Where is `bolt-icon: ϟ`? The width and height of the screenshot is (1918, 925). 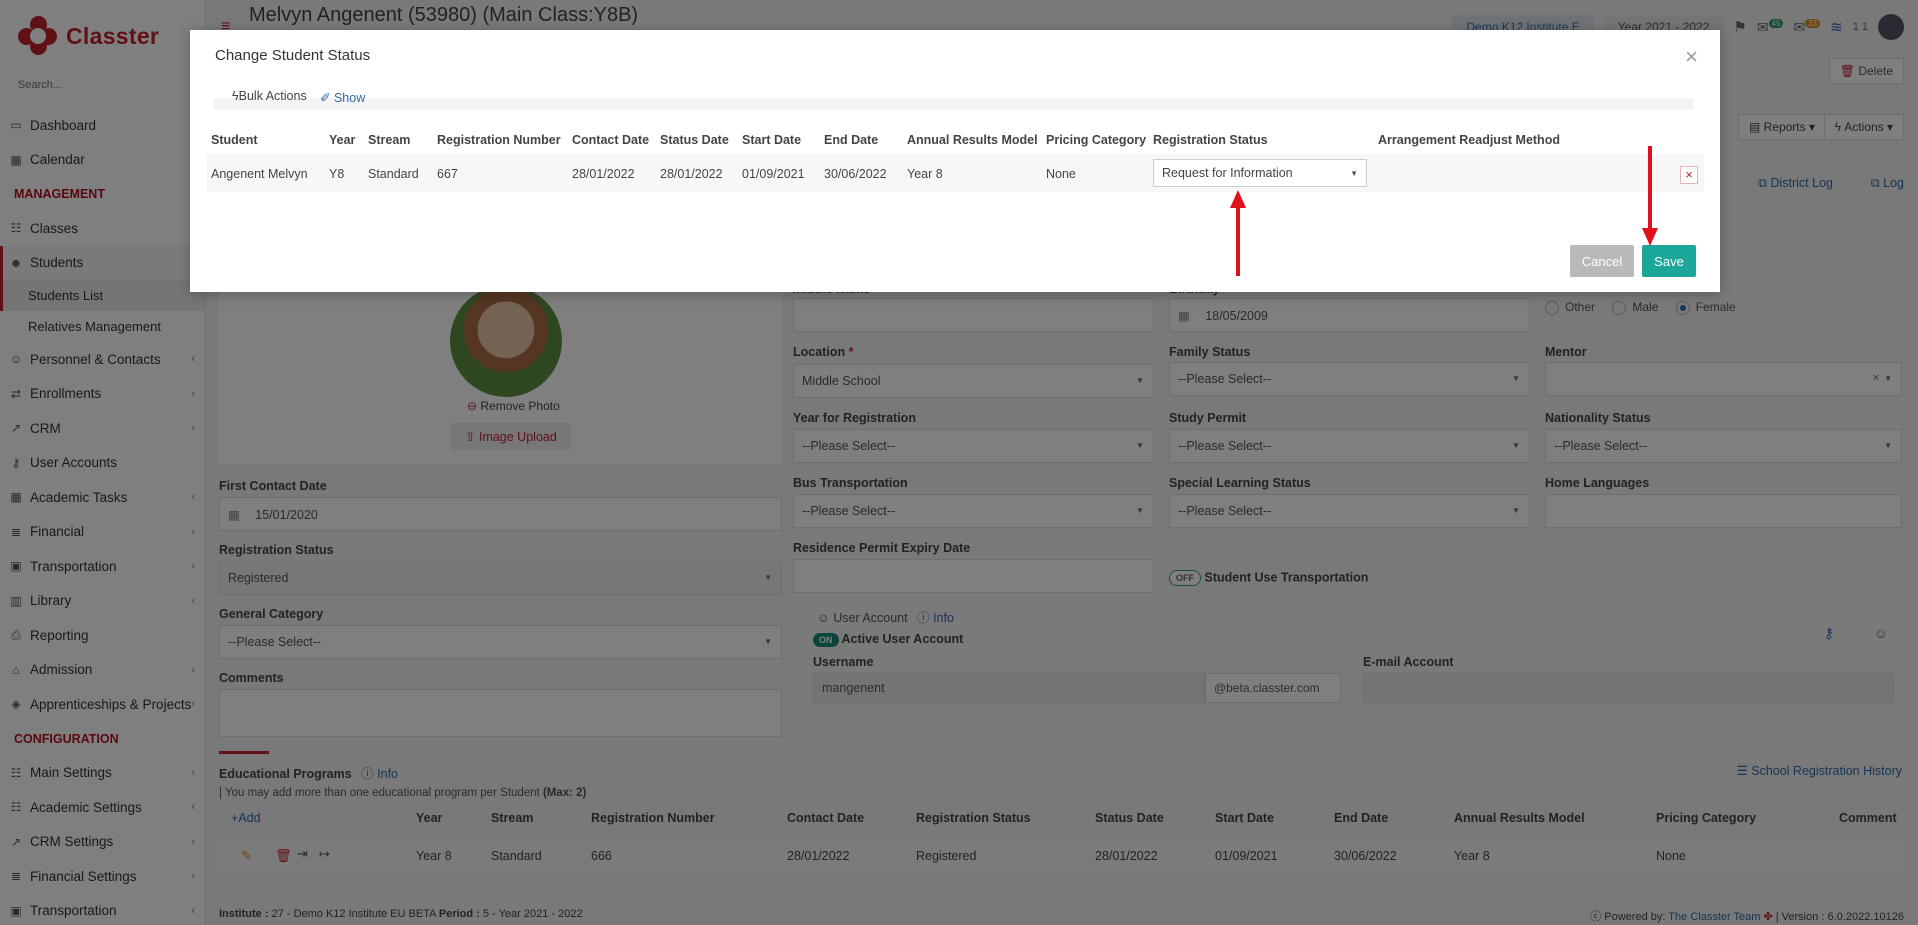 bolt-icon: ϟ is located at coordinates (235, 96).